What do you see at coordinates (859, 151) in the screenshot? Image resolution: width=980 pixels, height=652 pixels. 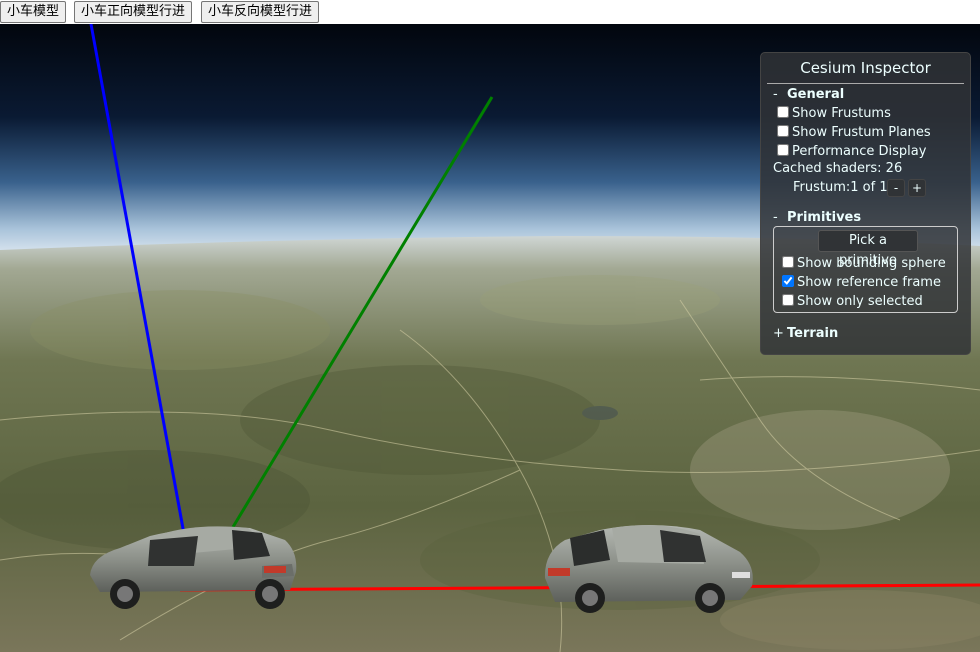 I see `performance-display-label: Performance Display` at bounding box center [859, 151].